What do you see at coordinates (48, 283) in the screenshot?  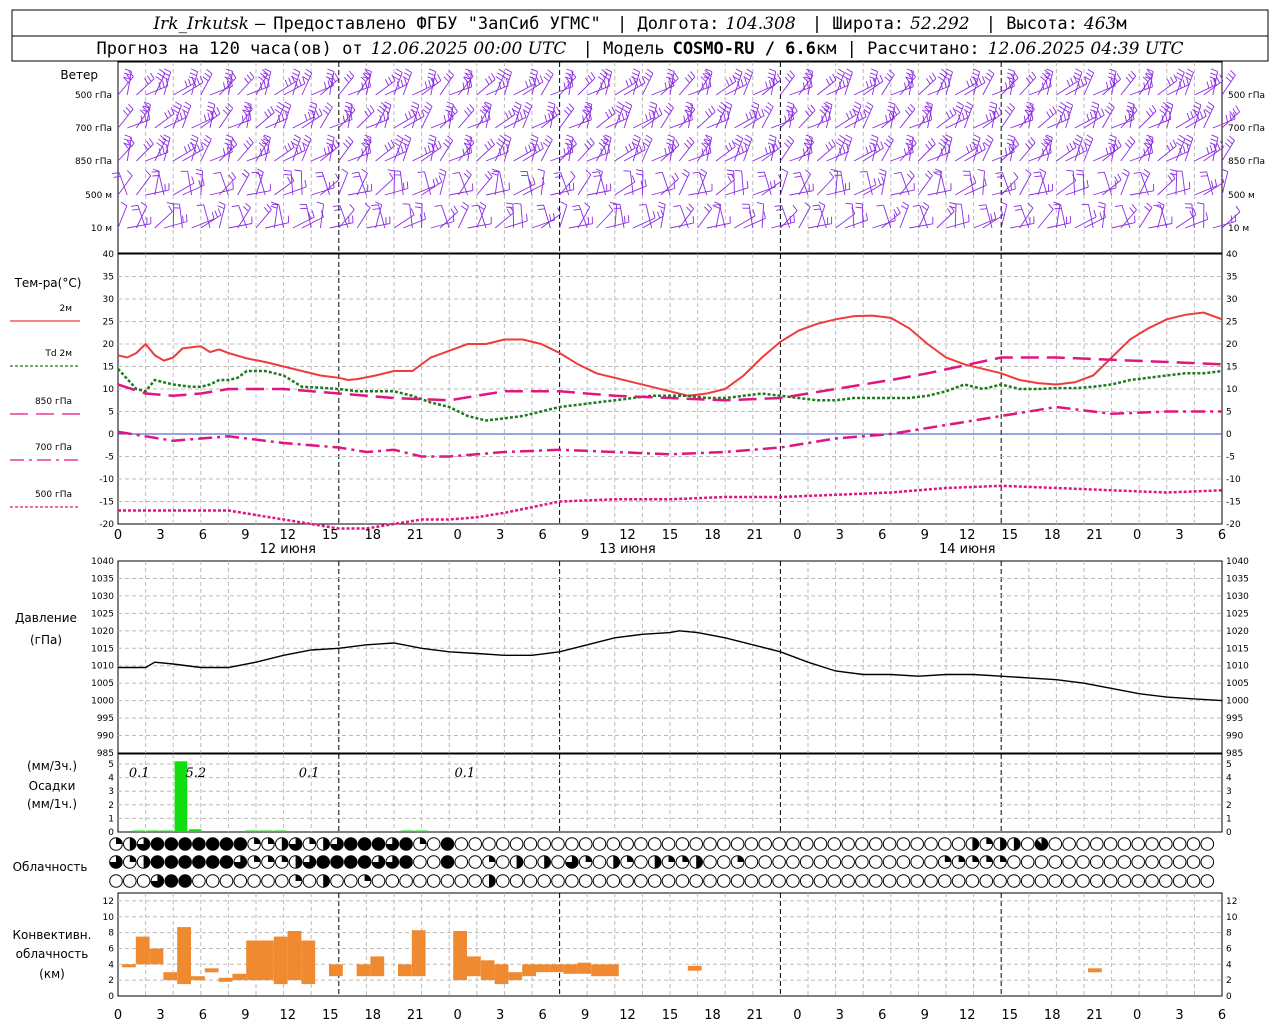 I see `temp-title: Тем-ра(°С)` at bounding box center [48, 283].